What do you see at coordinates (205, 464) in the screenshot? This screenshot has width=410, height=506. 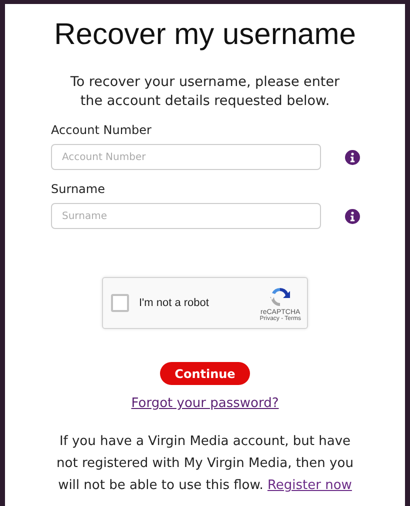 I see `notice-text: If you have a Virgin Media account, but have not registered with My Virgin Media, then you will not be able to use this flow. Register now` at bounding box center [205, 464].